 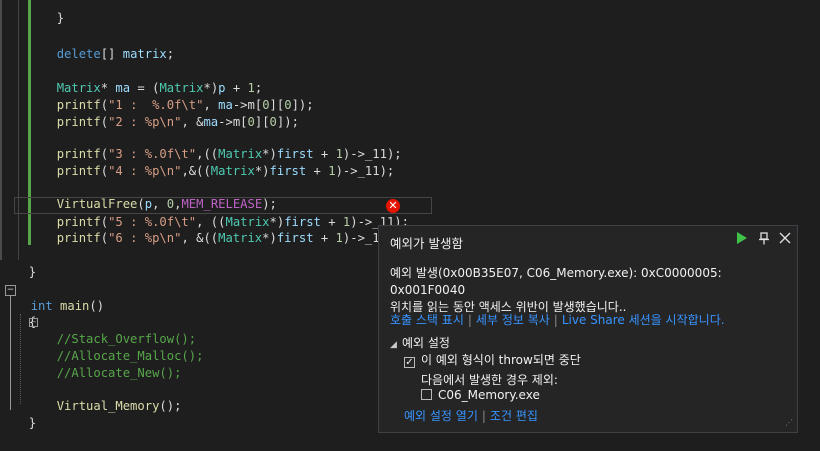 I want to click on open-exception-settings-link: 예외 설정 열기, so click(x=441, y=416).